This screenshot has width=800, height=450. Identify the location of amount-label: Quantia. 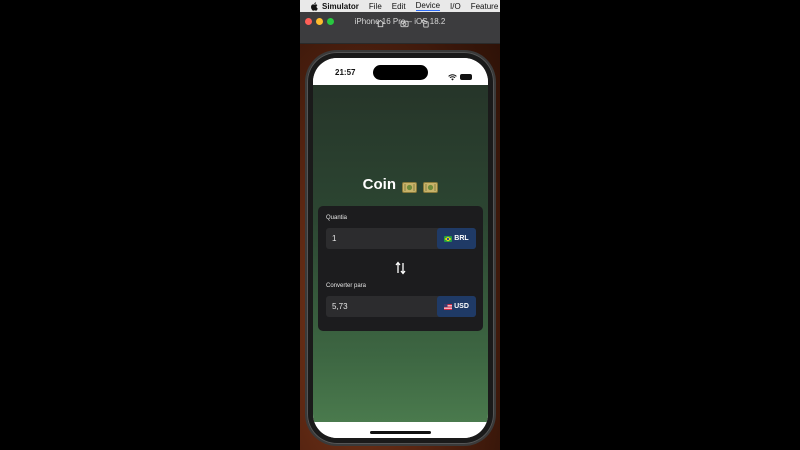
(337, 218).